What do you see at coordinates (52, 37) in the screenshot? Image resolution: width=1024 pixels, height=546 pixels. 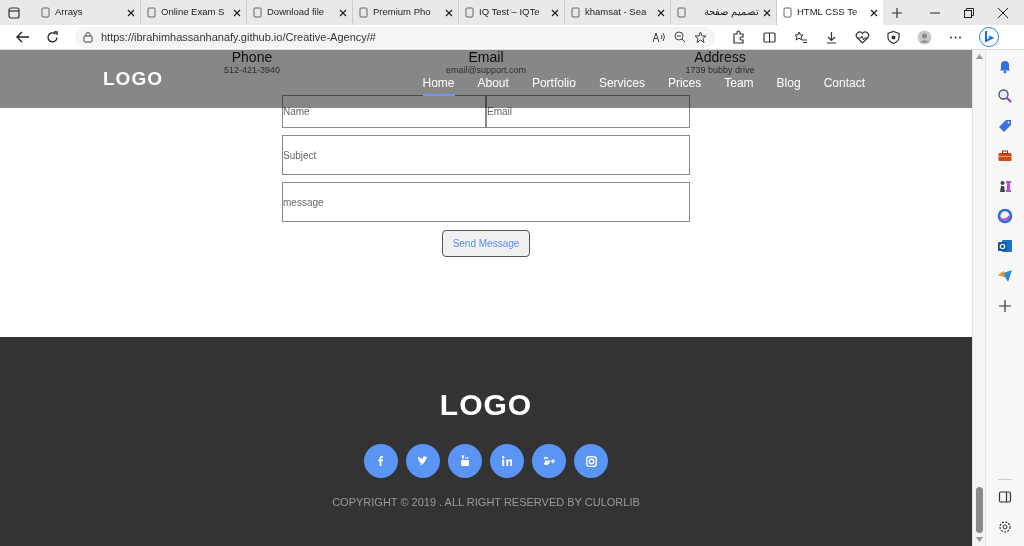 I see `refresh-icon` at bounding box center [52, 37].